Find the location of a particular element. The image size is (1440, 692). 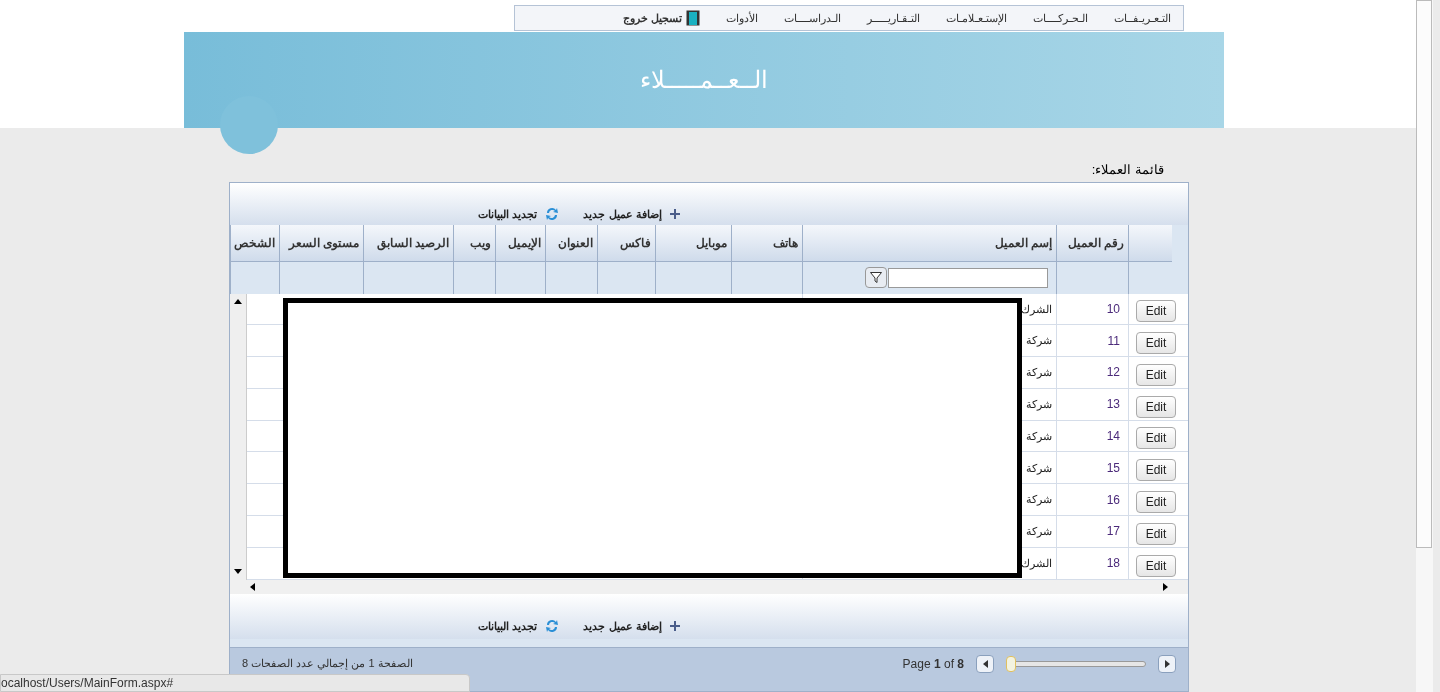

page-label: Page 1 of 8 is located at coordinates (933, 664).